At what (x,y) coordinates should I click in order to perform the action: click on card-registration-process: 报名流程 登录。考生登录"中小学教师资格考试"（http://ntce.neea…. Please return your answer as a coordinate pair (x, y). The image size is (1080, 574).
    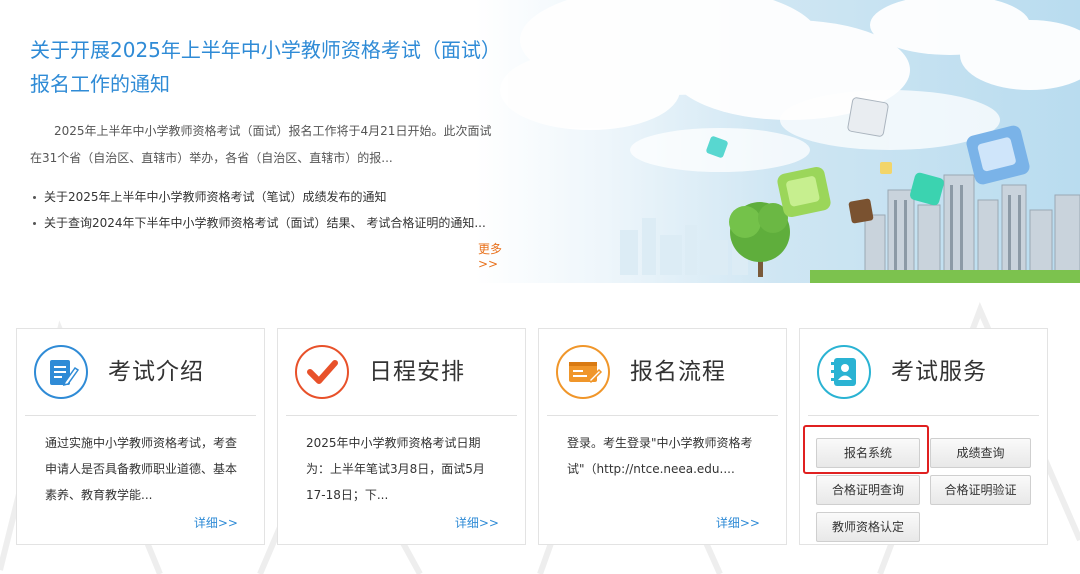
    Looking at the image, I should click on (662, 436).